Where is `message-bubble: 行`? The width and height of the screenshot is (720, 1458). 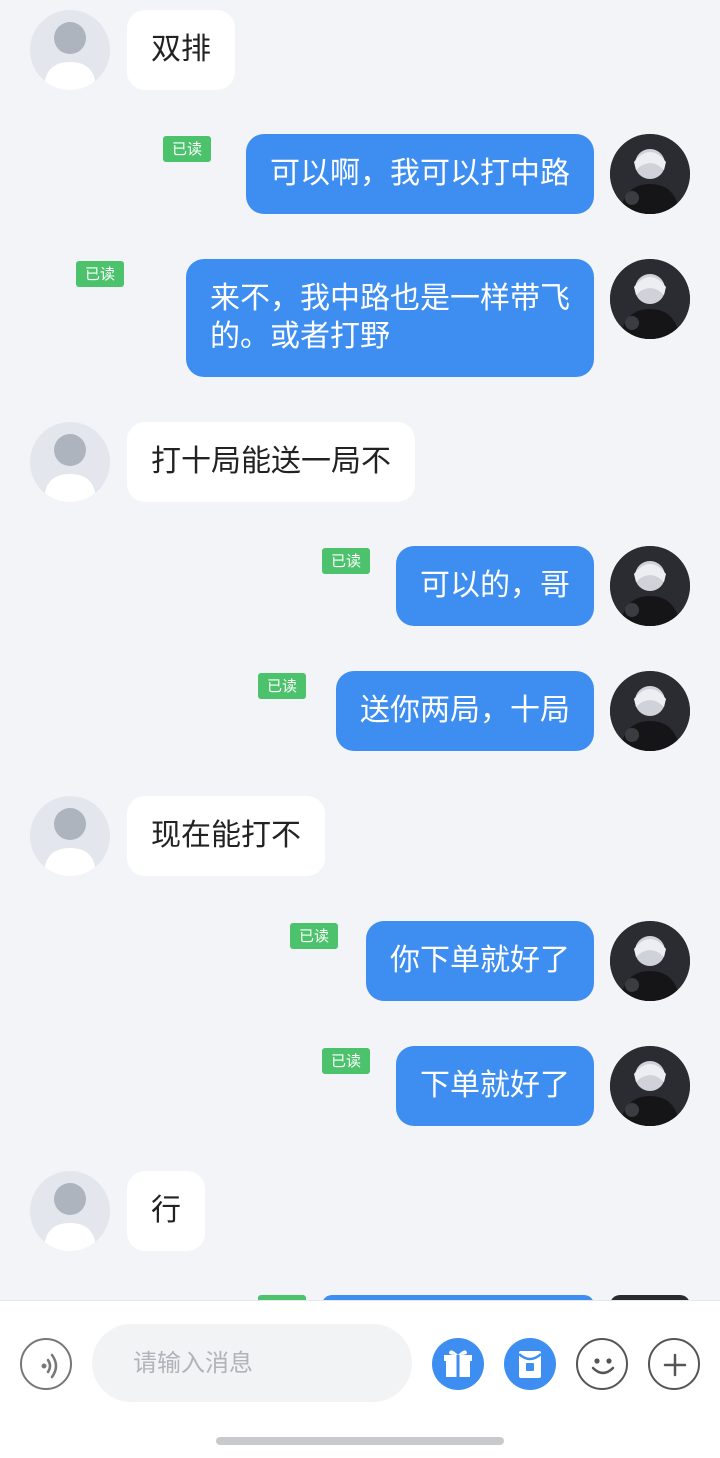
message-bubble: 行 is located at coordinates (166, 1211).